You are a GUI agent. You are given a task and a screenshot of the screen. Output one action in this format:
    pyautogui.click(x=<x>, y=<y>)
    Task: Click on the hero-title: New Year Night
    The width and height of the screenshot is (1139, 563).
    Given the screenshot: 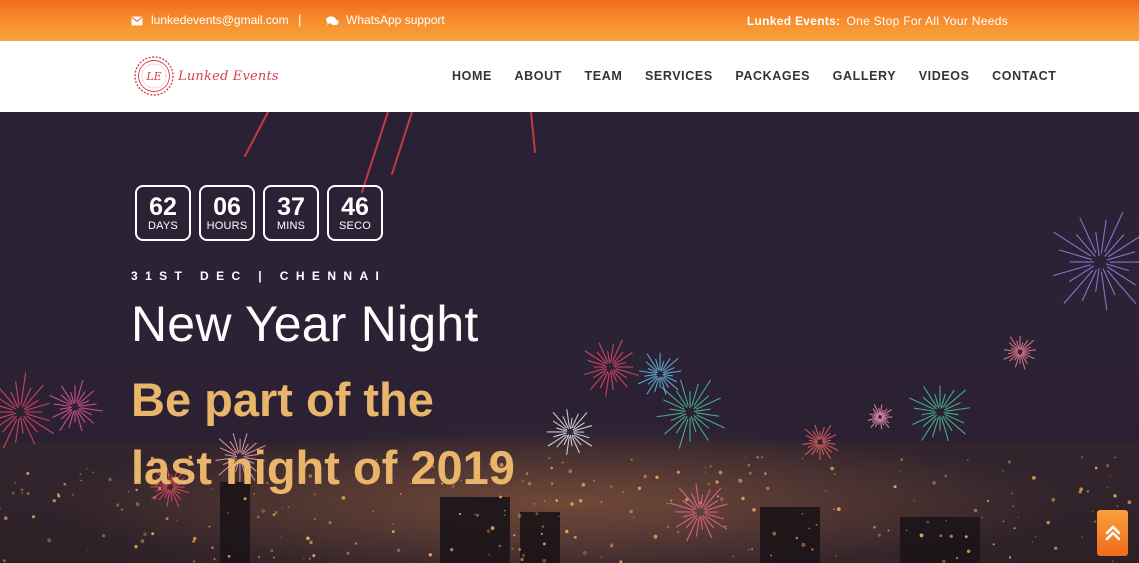 What is the action you would take?
    pyautogui.click(x=305, y=324)
    